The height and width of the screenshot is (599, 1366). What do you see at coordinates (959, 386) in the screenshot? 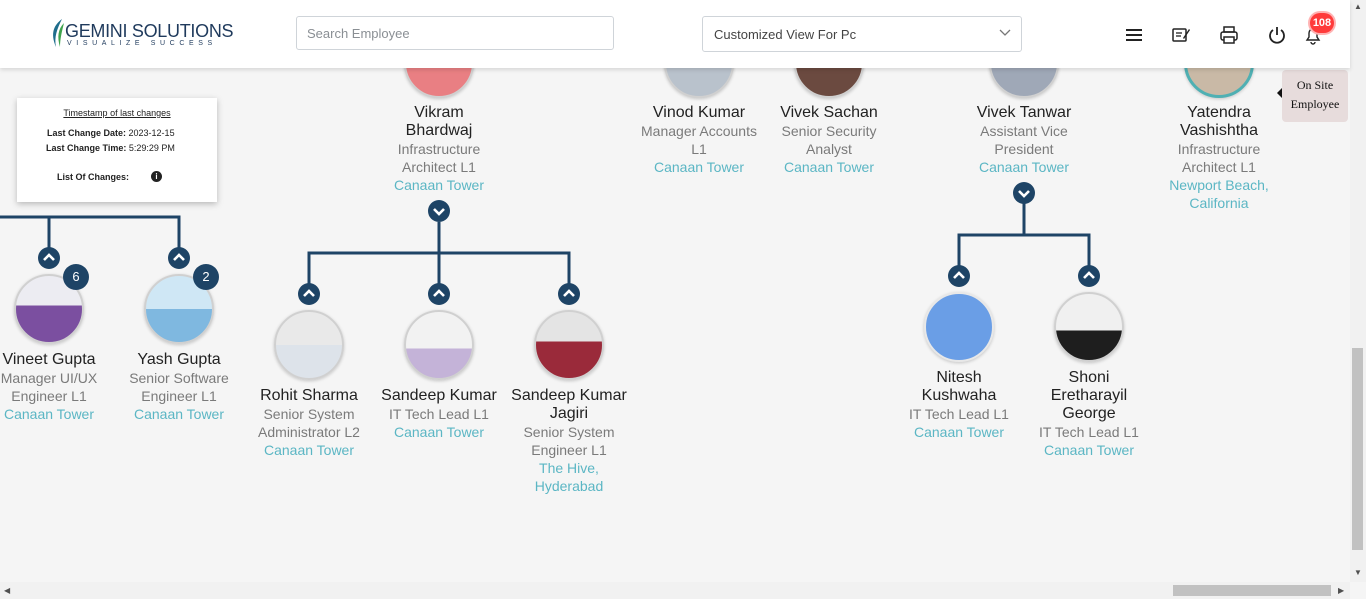
I see `employee-name: Nitesh Kushwaha` at bounding box center [959, 386].